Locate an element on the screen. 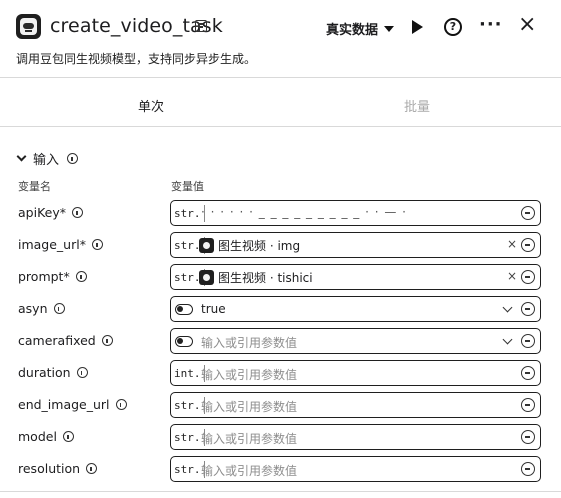 This screenshot has width=561, height=498. param-name: prompt* is located at coordinates (44, 276).